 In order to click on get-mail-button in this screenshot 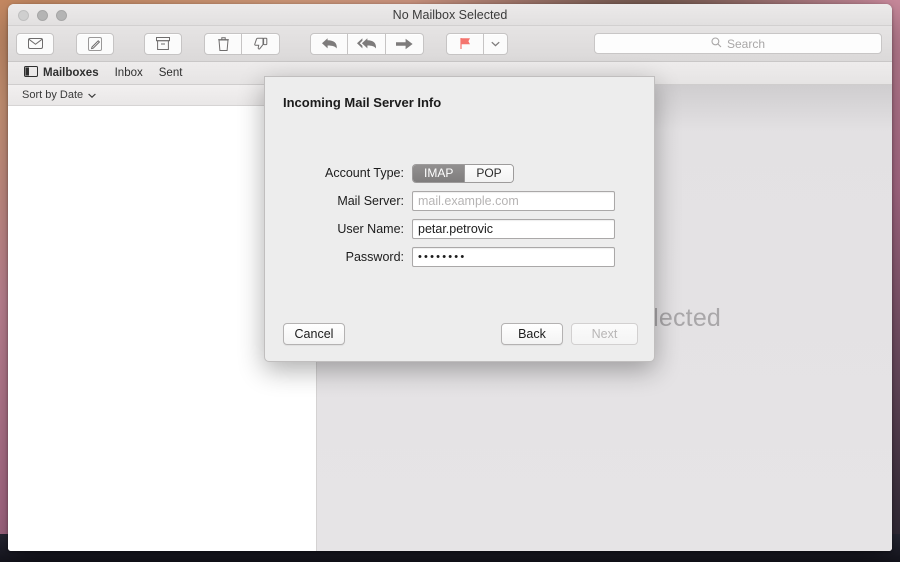, I will do `click(35, 43)`.